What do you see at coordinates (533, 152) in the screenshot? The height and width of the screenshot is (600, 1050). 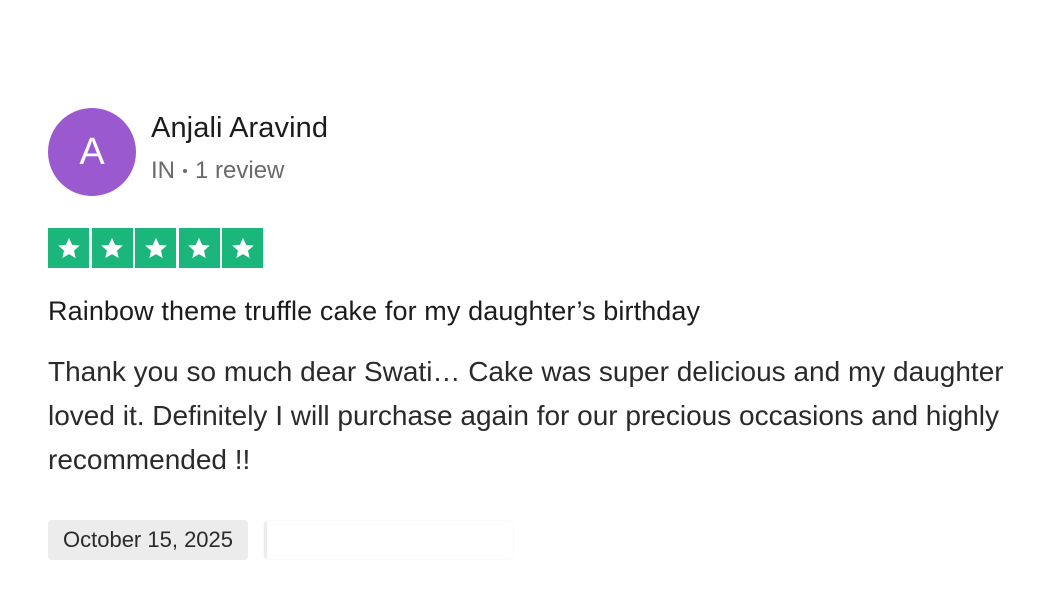 I see `reviewer-header: A Anjali Aravind IN 1 review` at bounding box center [533, 152].